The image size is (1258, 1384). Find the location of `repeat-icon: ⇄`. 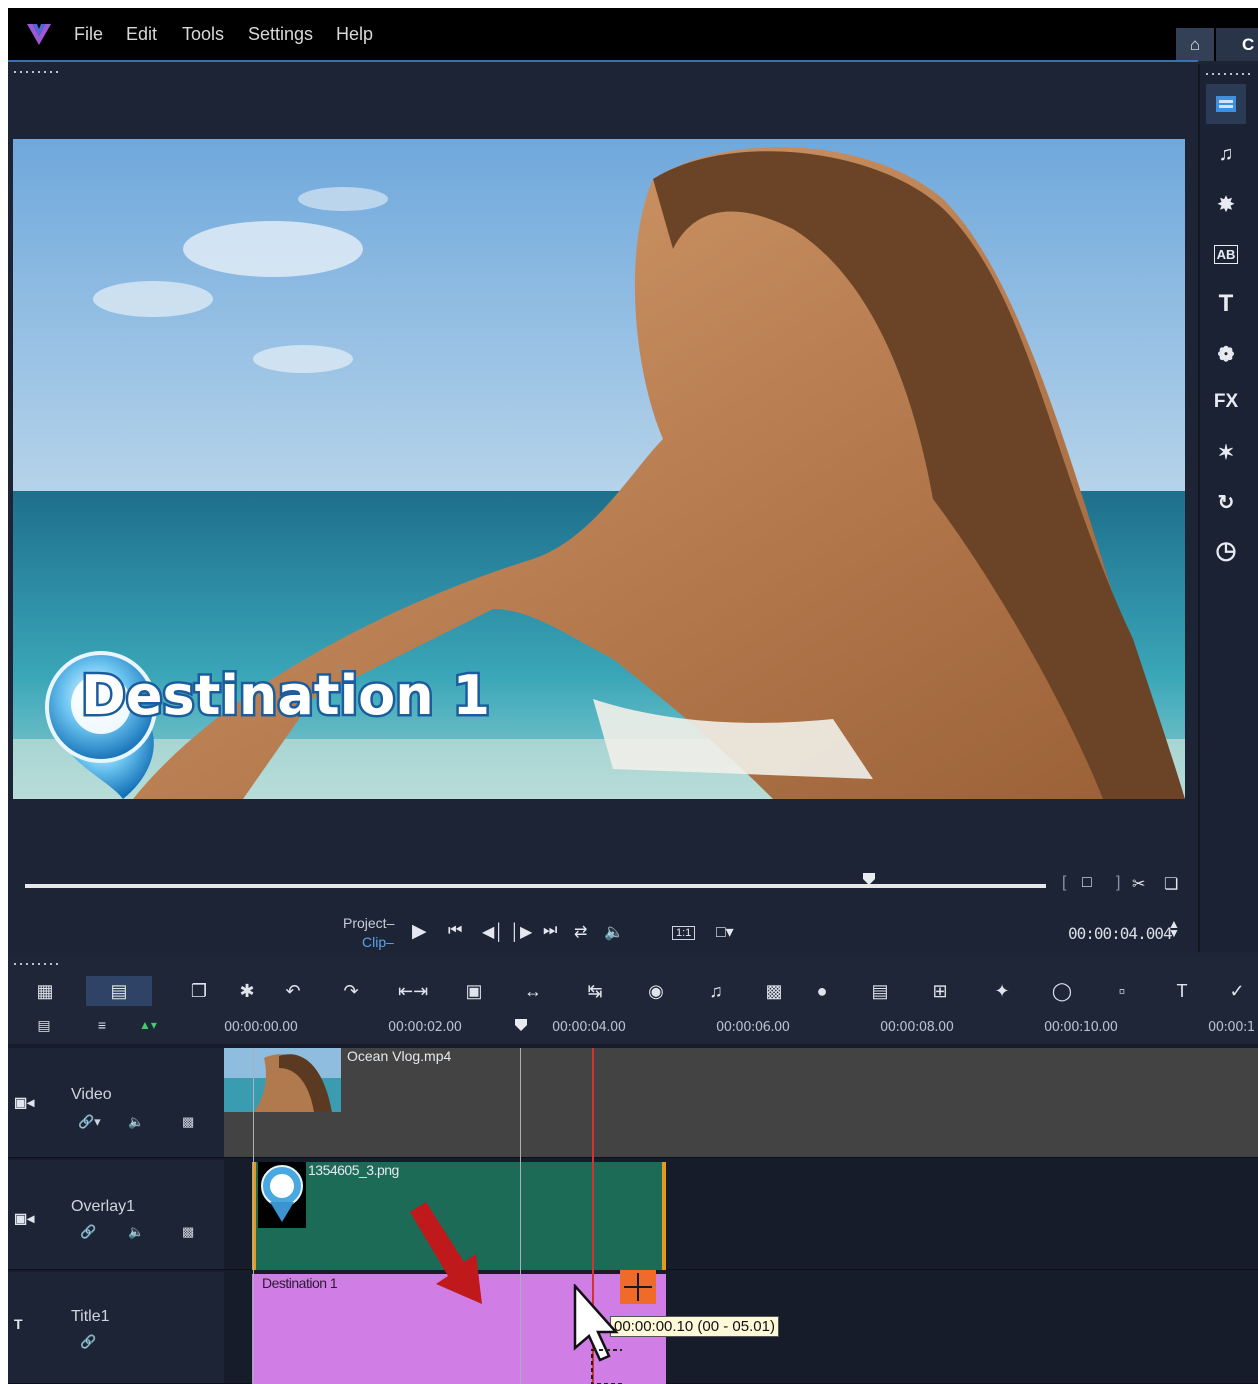

repeat-icon: ⇄ is located at coordinates (580, 932).